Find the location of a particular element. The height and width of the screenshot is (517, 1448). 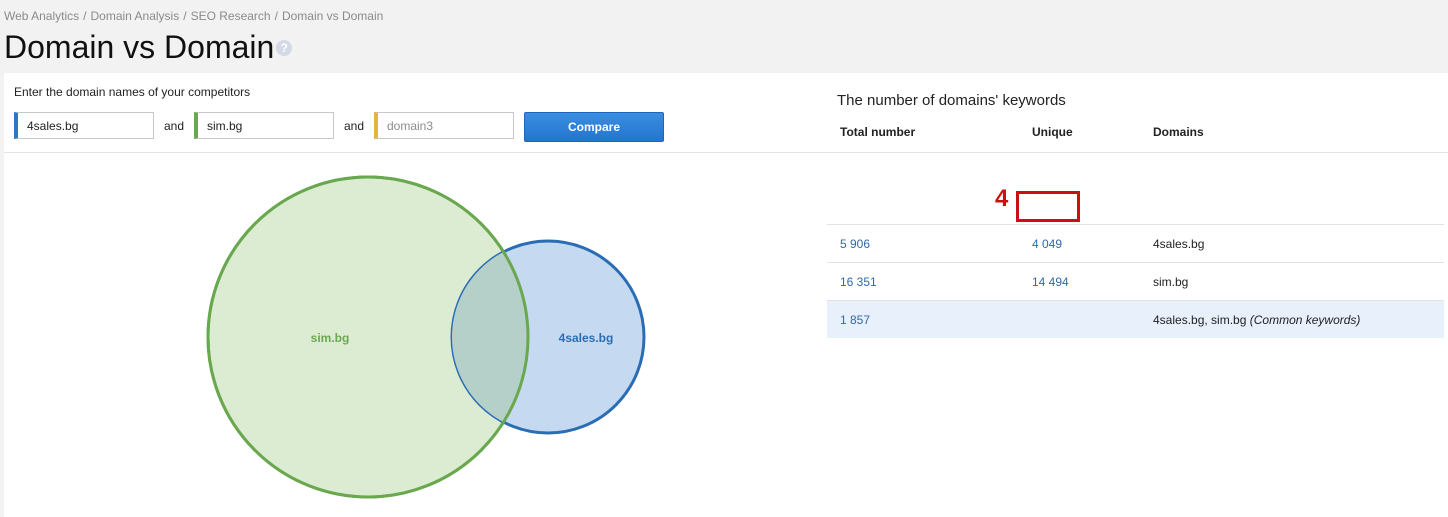

page-title: Domain vs Domain? is located at coordinates (148, 47).